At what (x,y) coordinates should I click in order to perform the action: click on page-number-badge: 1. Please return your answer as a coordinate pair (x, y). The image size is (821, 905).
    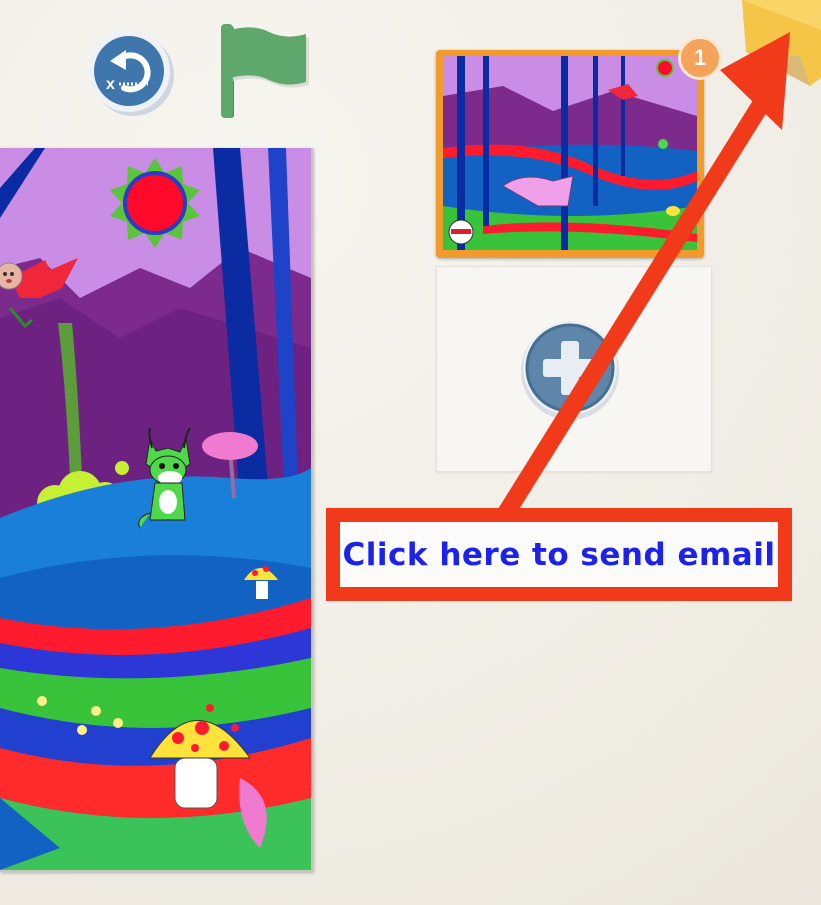
    Looking at the image, I should click on (700, 58).